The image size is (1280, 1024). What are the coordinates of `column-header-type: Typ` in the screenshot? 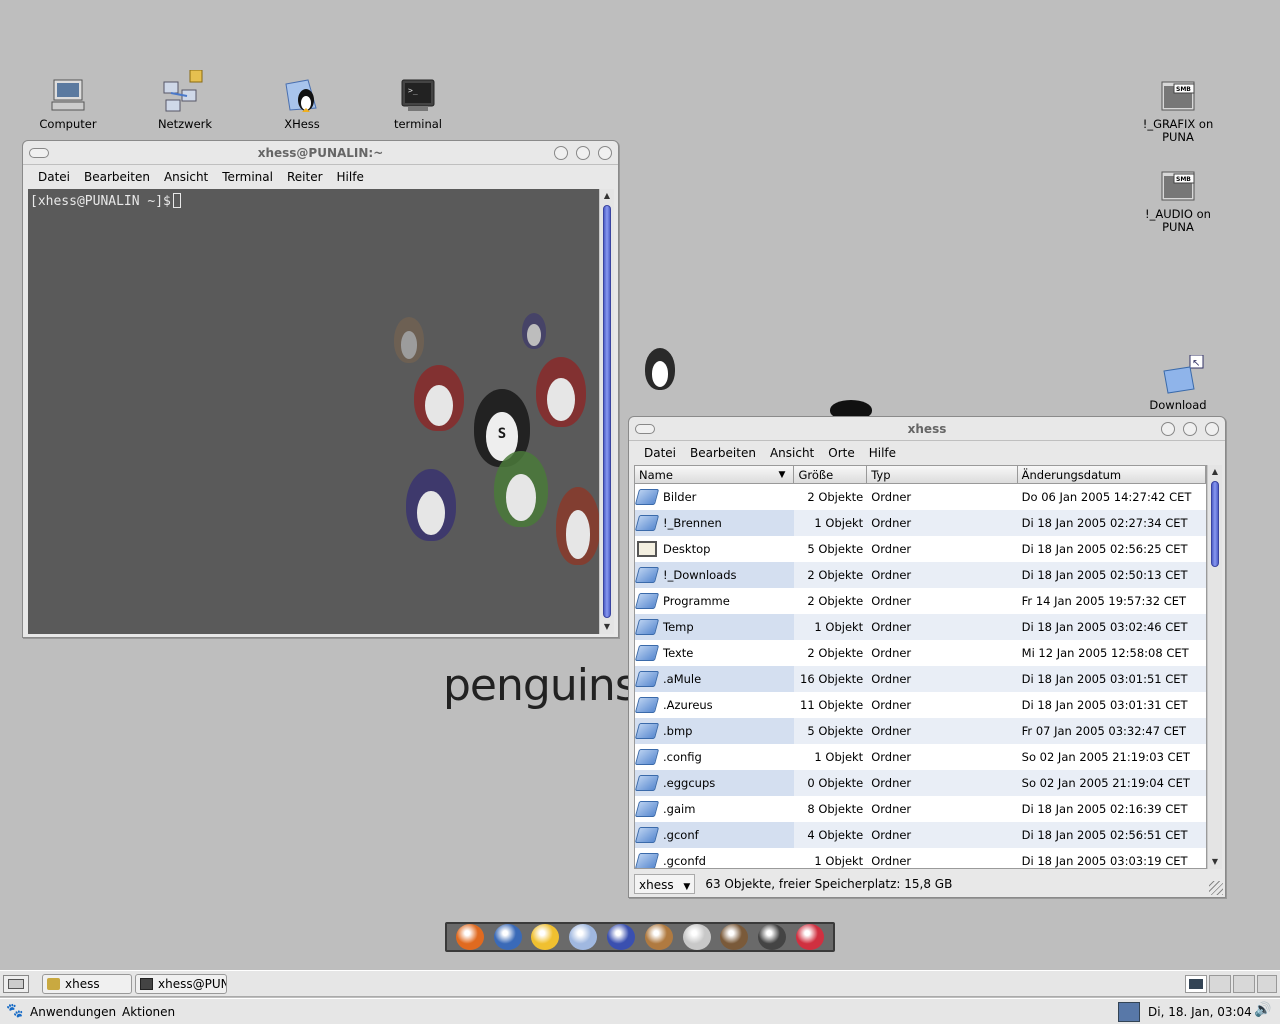 It's located at (942, 474).